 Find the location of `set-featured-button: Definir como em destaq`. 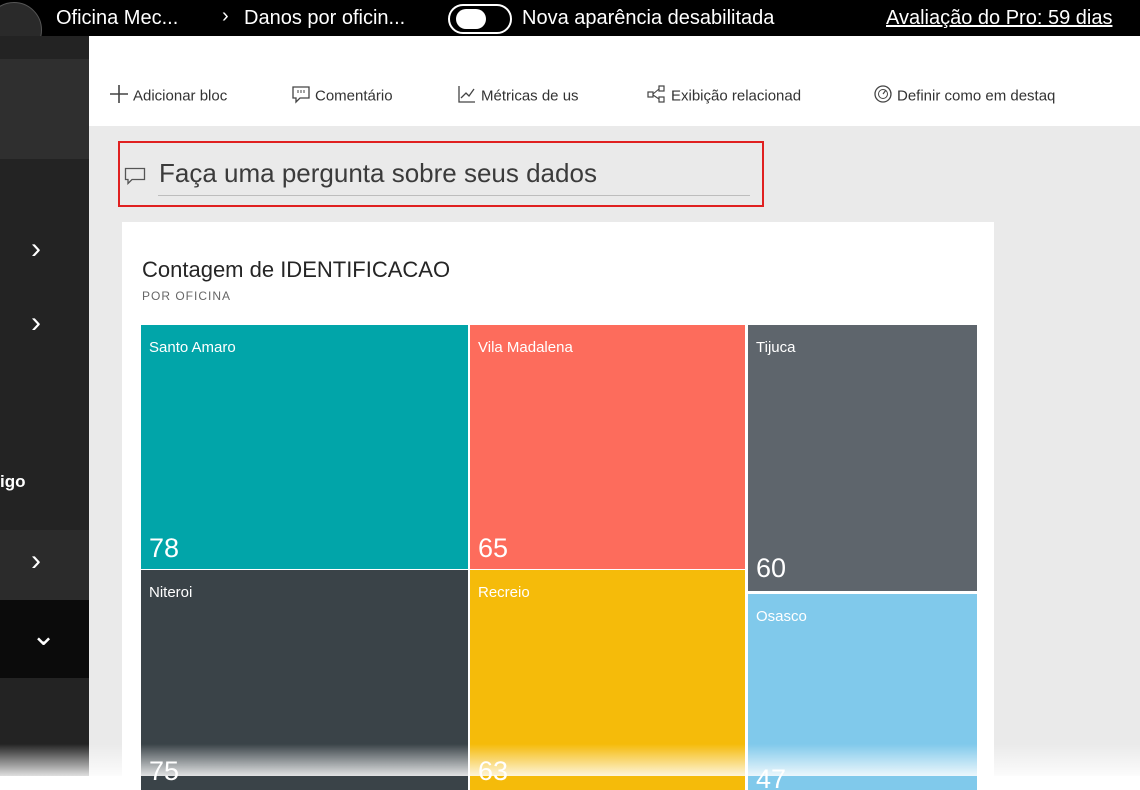

set-featured-button: Definir como em destaq is located at coordinates (1006, 96).